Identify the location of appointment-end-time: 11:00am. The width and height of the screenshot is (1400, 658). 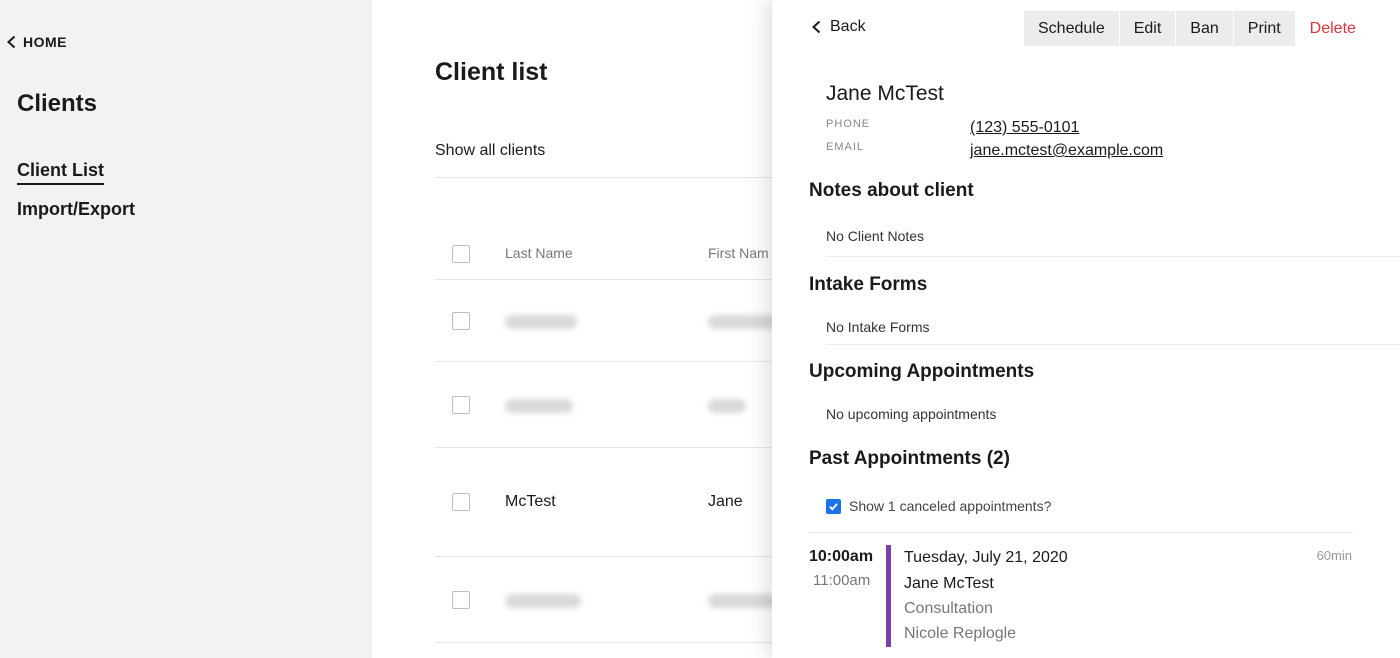
(842, 580).